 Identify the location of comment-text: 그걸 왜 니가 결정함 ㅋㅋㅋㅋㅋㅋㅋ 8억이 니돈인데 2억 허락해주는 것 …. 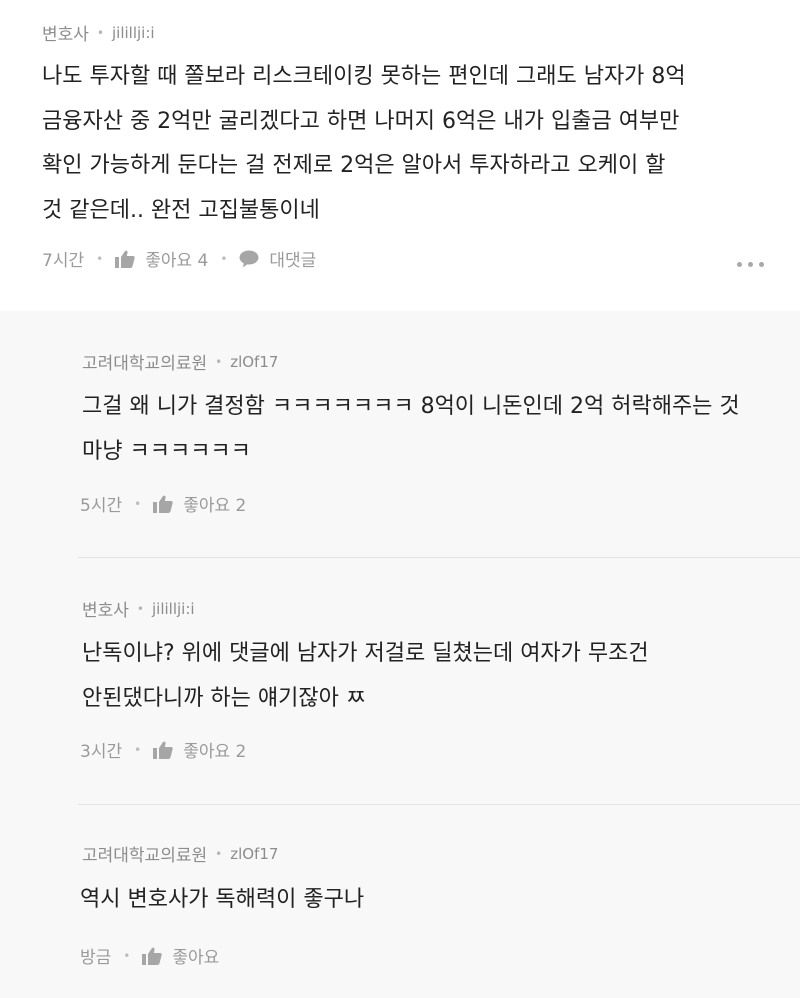
(411, 429).